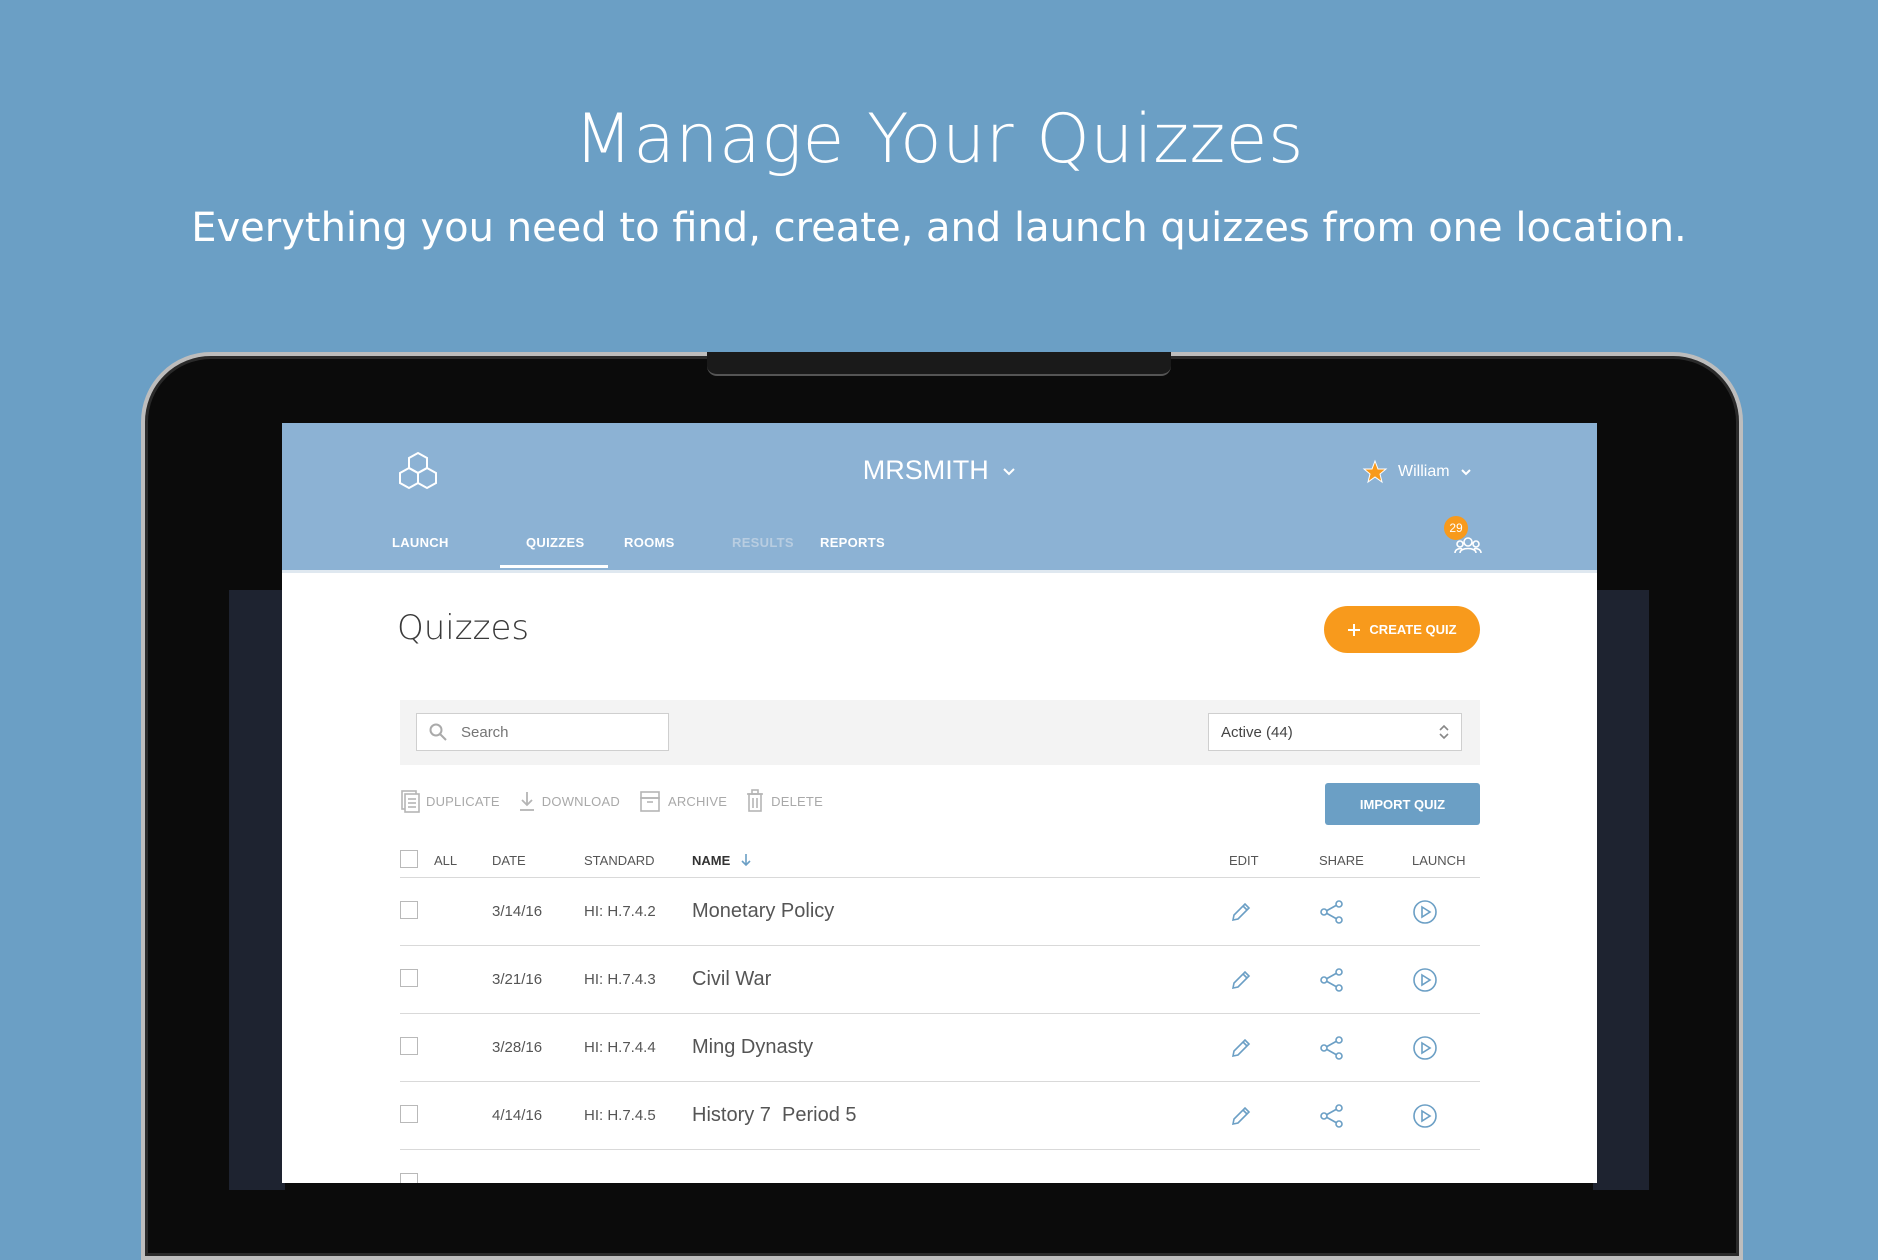 This screenshot has height=1260, width=1878. I want to click on table-row: 4/14/16 HI: H.7.4.5 History 7 Period 5, so click(940, 1116).